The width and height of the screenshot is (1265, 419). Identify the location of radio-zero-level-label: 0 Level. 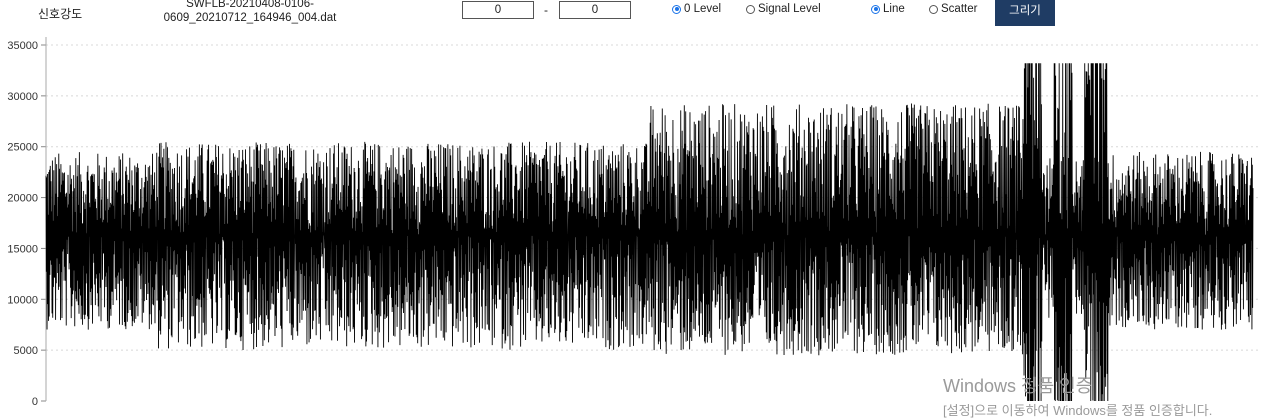
(703, 9).